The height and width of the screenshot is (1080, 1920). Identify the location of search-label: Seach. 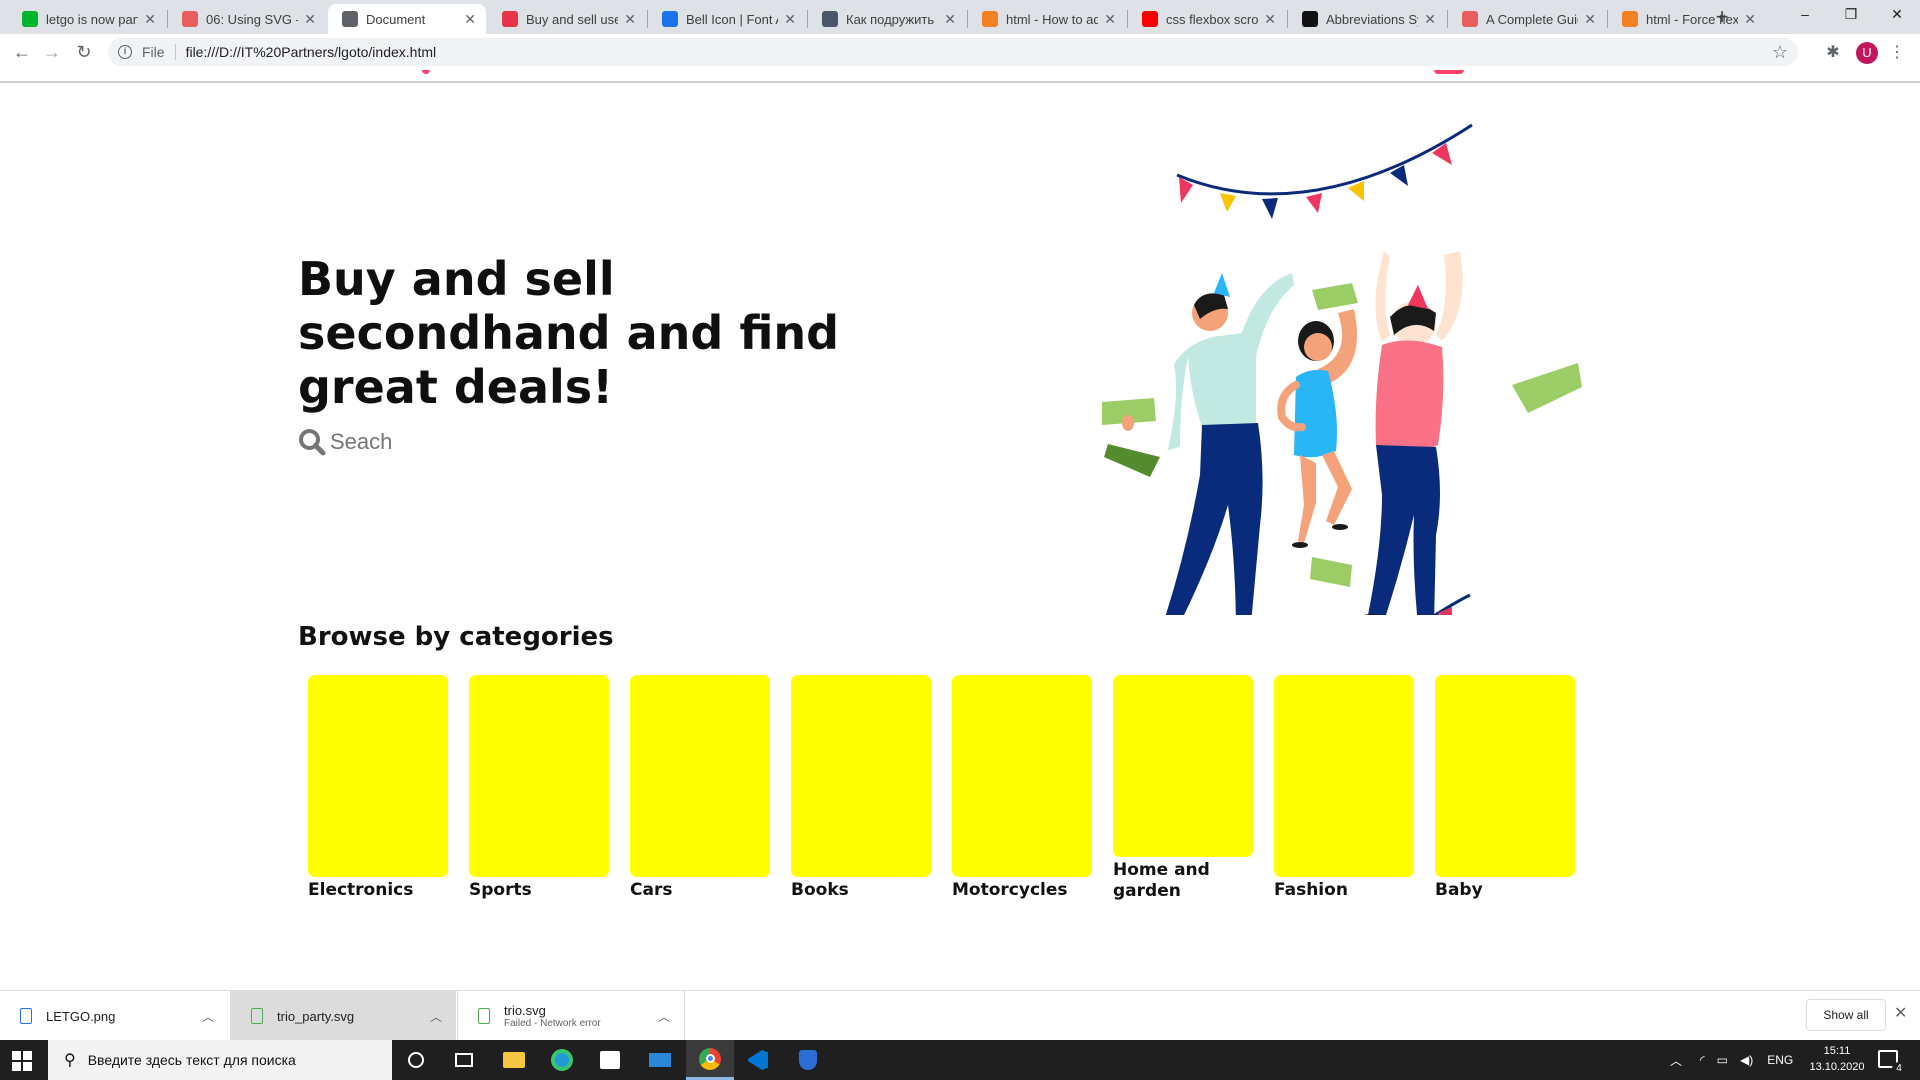
(361, 442).